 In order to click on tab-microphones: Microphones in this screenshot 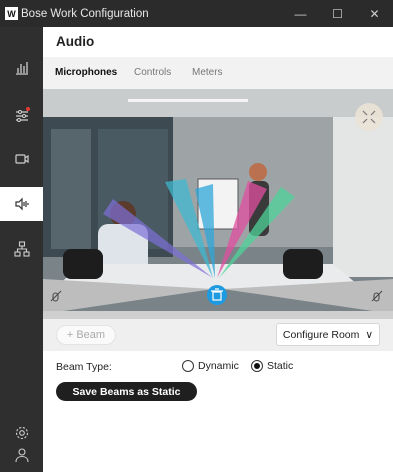, I will do `click(86, 72)`.